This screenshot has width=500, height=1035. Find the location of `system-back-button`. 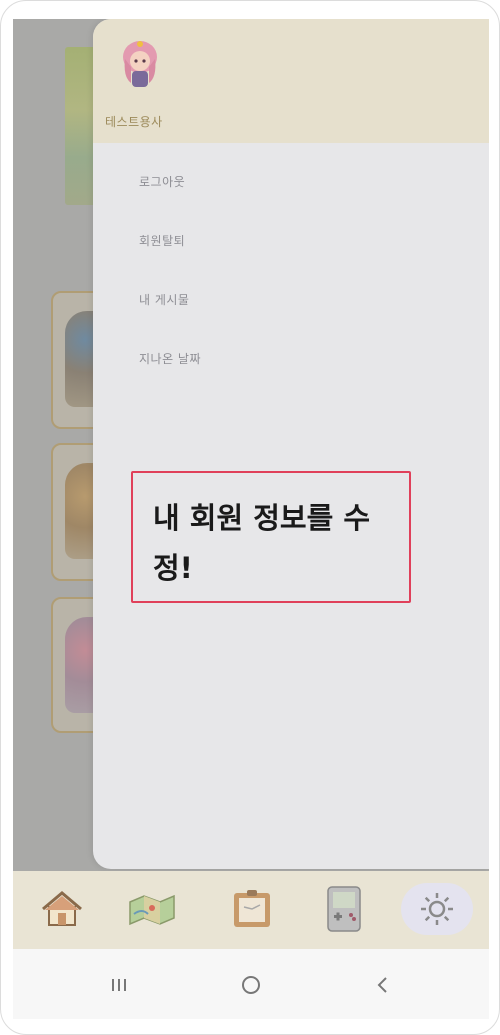

system-back-button is located at coordinates (383, 985).